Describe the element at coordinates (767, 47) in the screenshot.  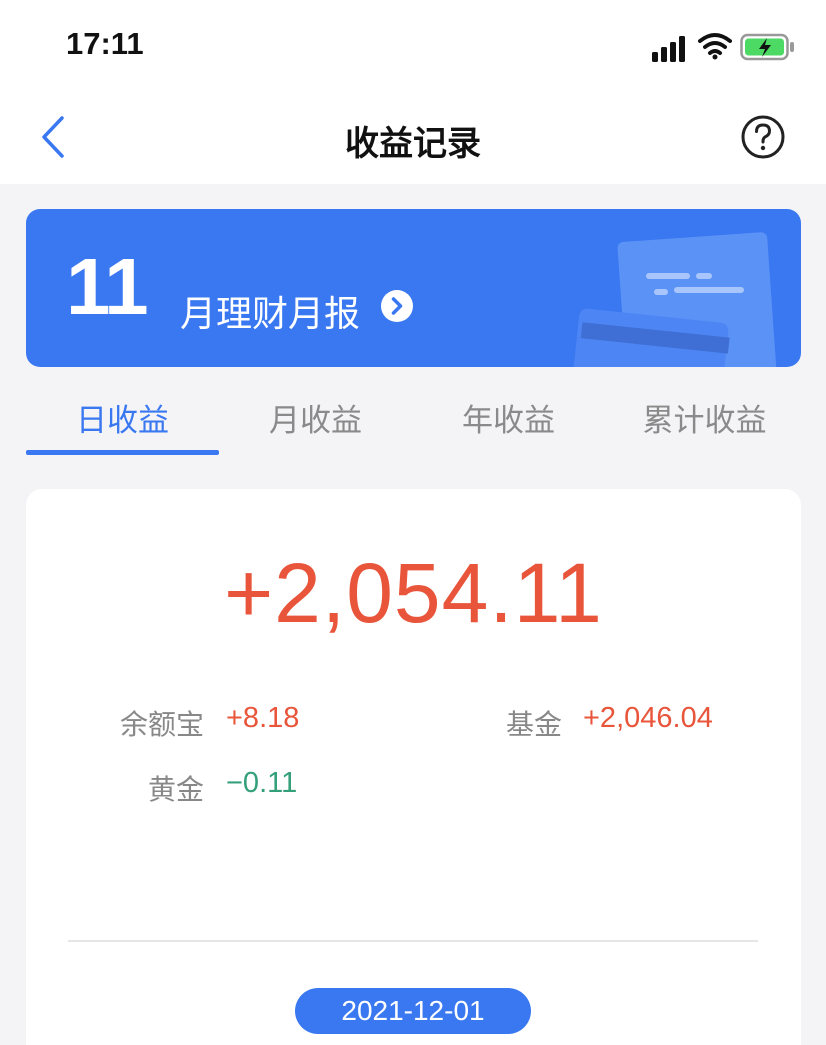
I see `battery-charging-icon` at that location.